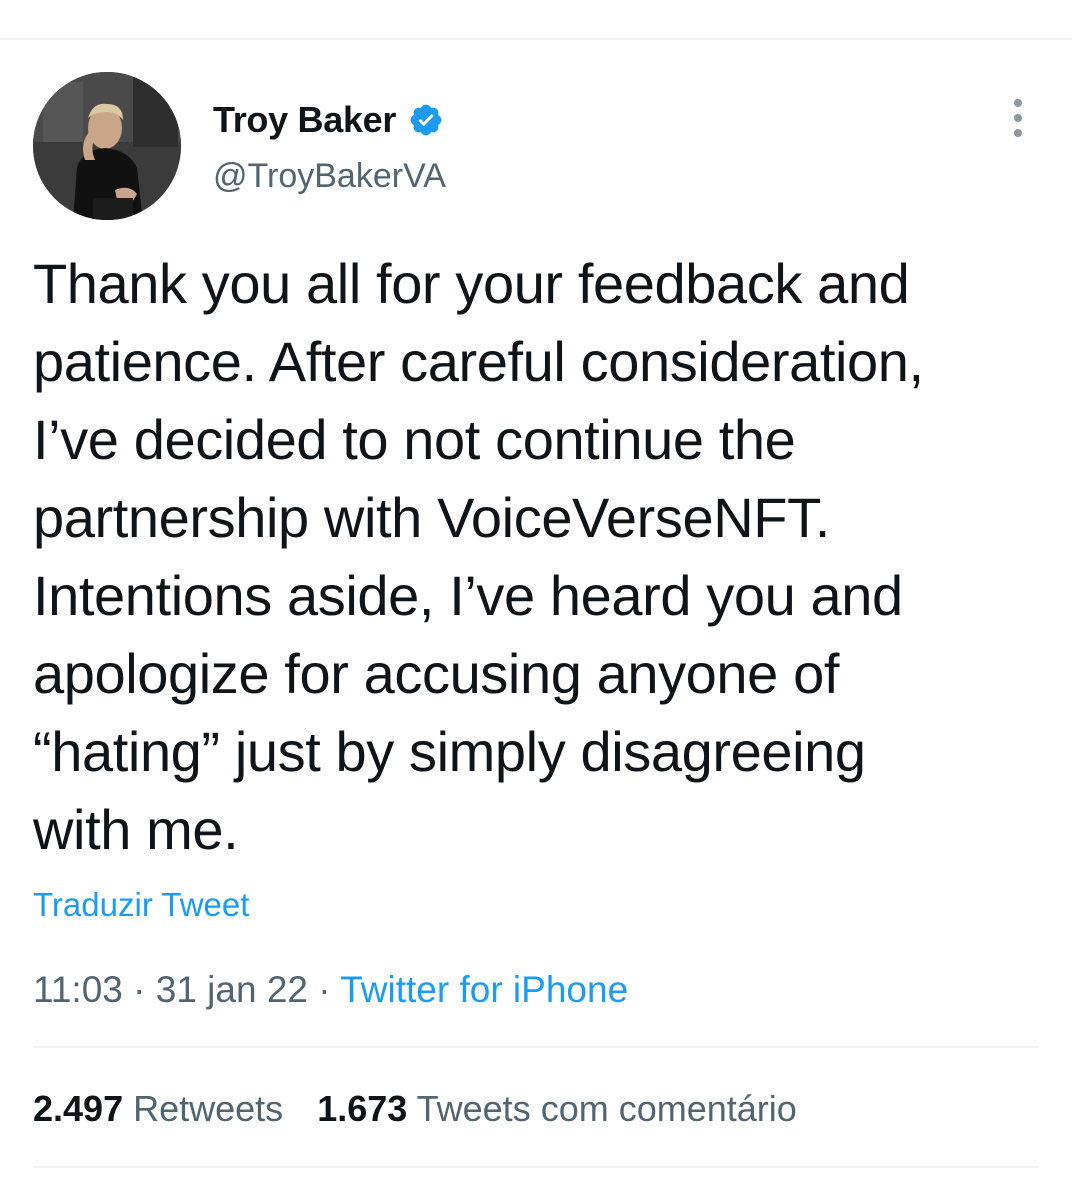 The width and height of the screenshot is (1072, 1200). What do you see at coordinates (78, 1108) in the screenshot?
I see `retweets-count: 2.497` at bounding box center [78, 1108].